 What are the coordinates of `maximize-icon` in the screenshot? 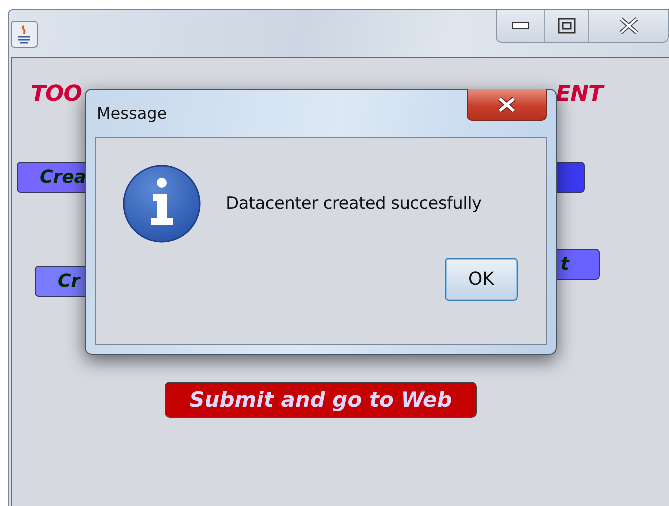 It's located at (567, 26).